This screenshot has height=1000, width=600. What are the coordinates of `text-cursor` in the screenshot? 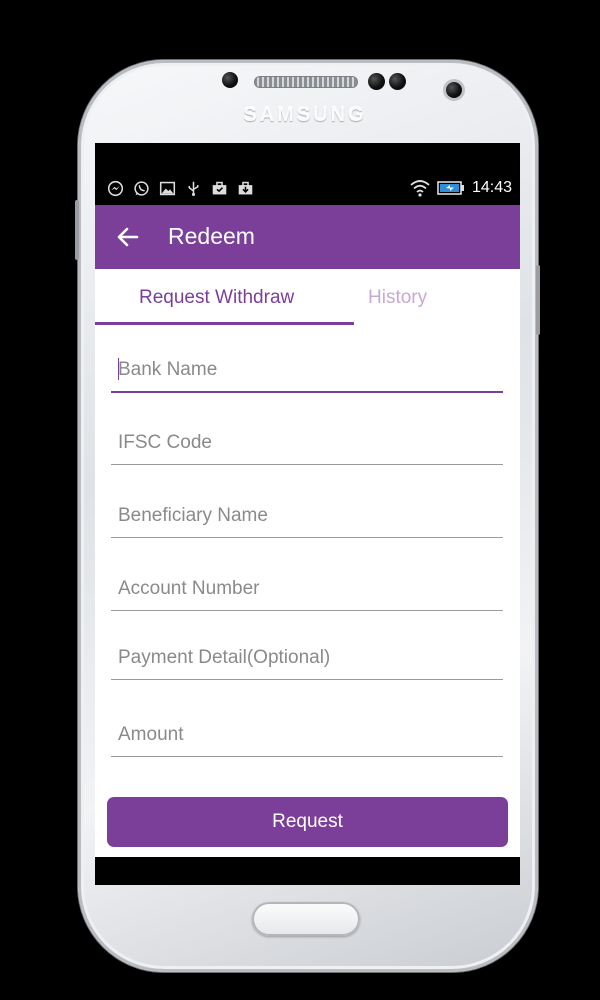 It's located at (118, 369).